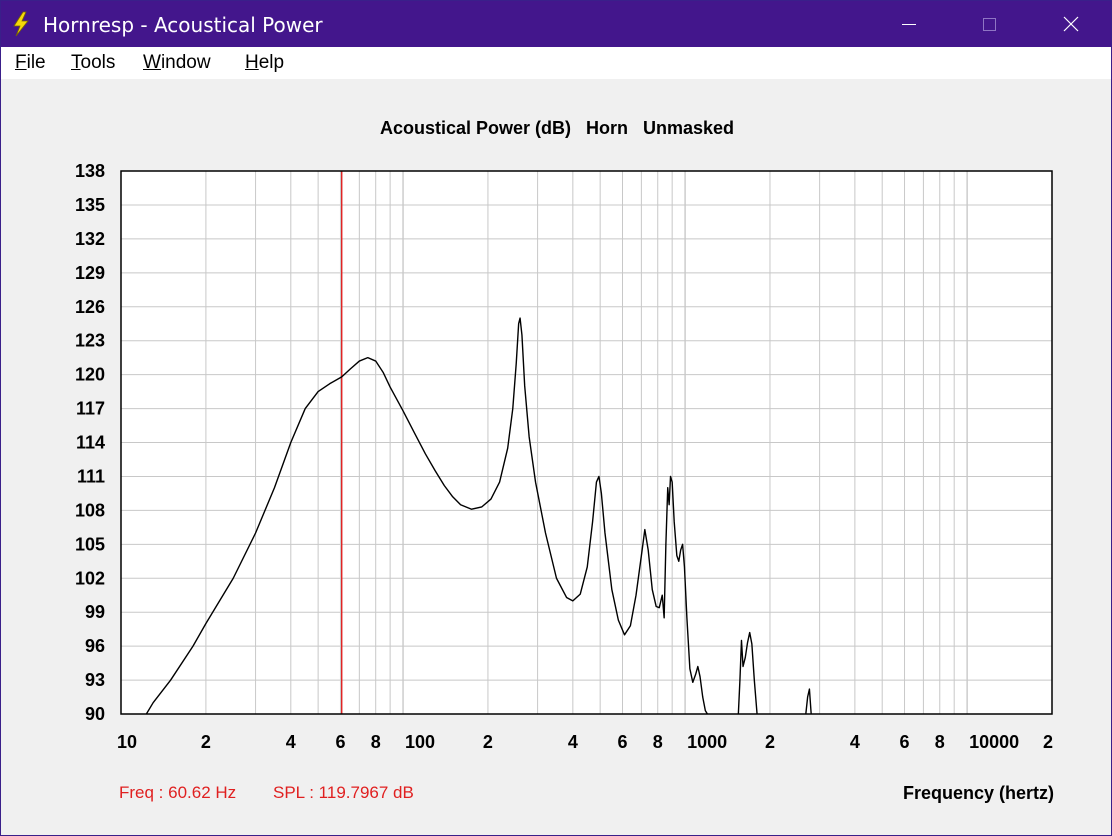 This screenshot has height=836, width=1112. What do you see at coordinates (90, 375) in the screenshot?
I see `y-tick-label: 120` at bounding box center [90, 375].